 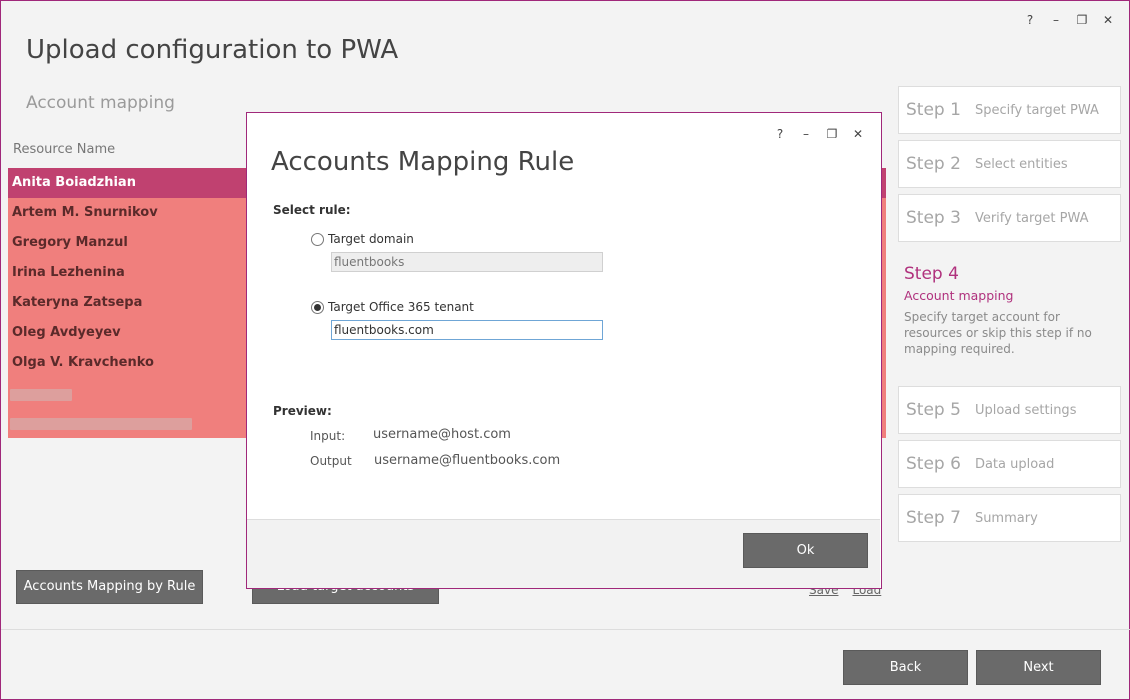 I want to click on preview-output-label: Output, so click(x=331, y=461).